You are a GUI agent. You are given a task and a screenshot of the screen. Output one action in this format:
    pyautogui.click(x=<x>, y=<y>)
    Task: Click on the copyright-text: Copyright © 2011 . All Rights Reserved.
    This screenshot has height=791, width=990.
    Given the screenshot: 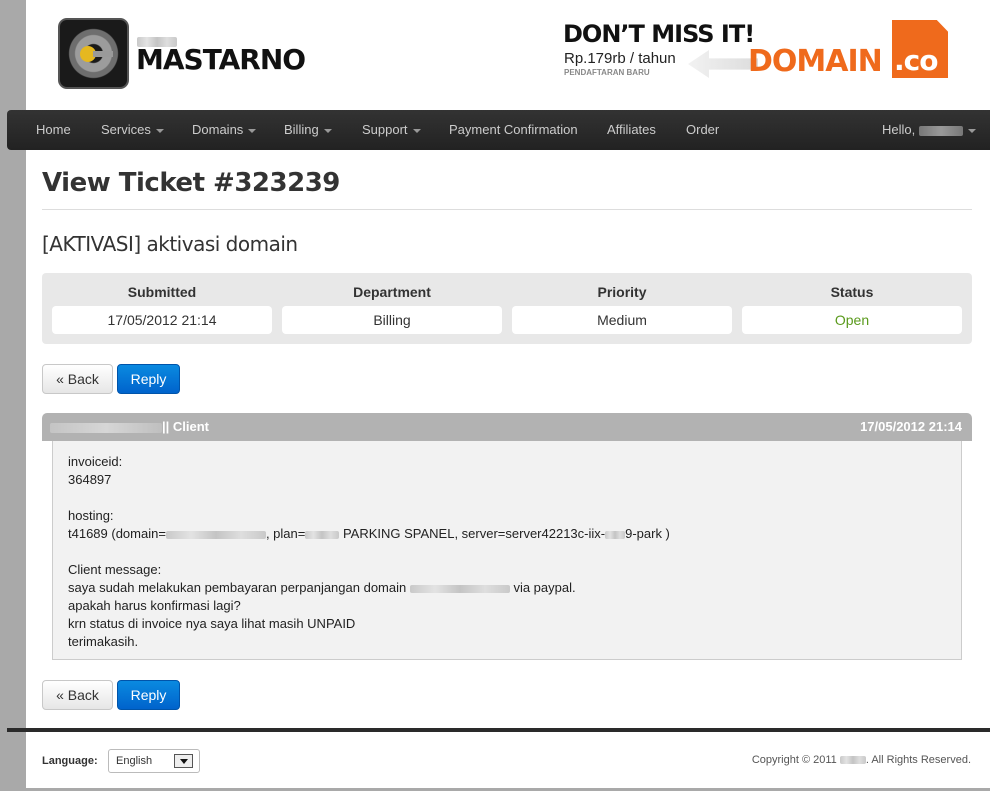 What is the action you would take?
    pyautogui.click(x=861, y=760)
    